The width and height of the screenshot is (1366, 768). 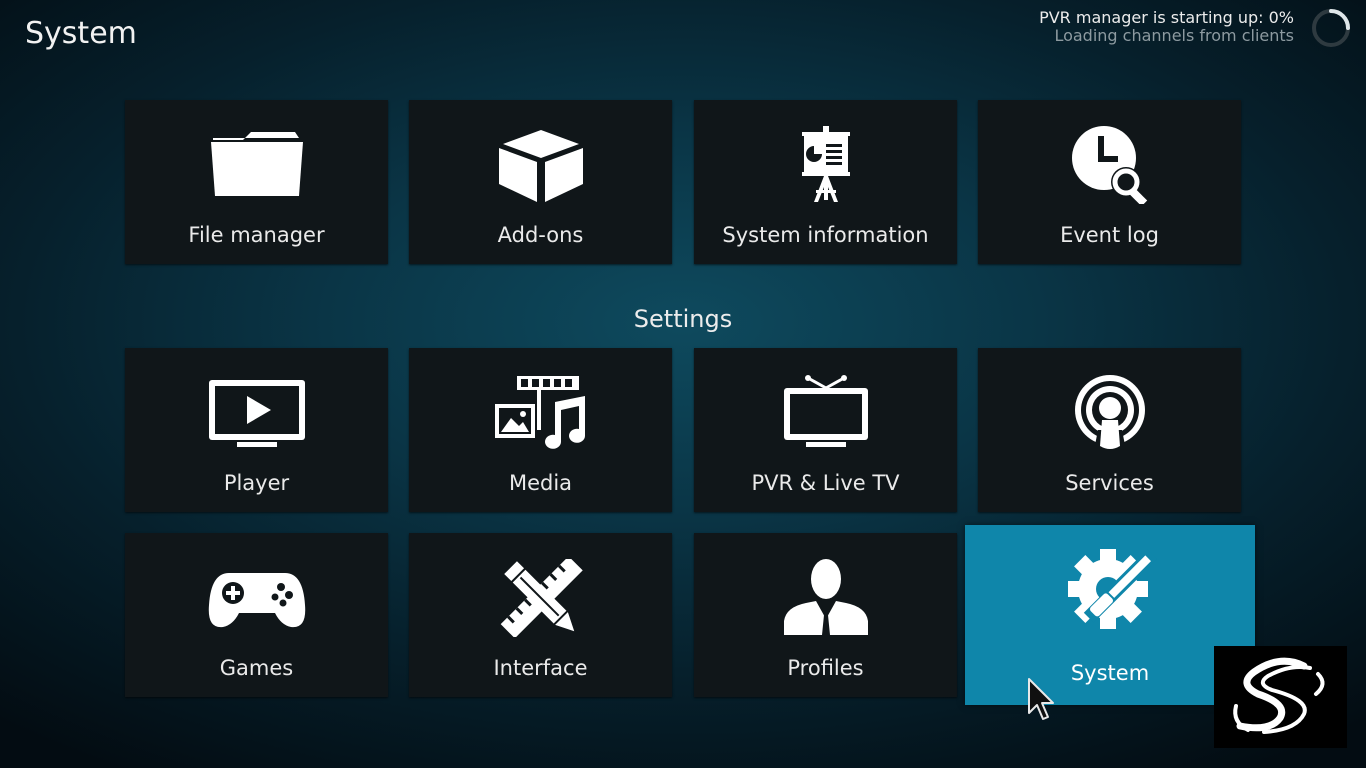 What do you see at coordinates (540, 483) in the screenshot?
I see `tile-label: Media` at bounding box center [540, 483].